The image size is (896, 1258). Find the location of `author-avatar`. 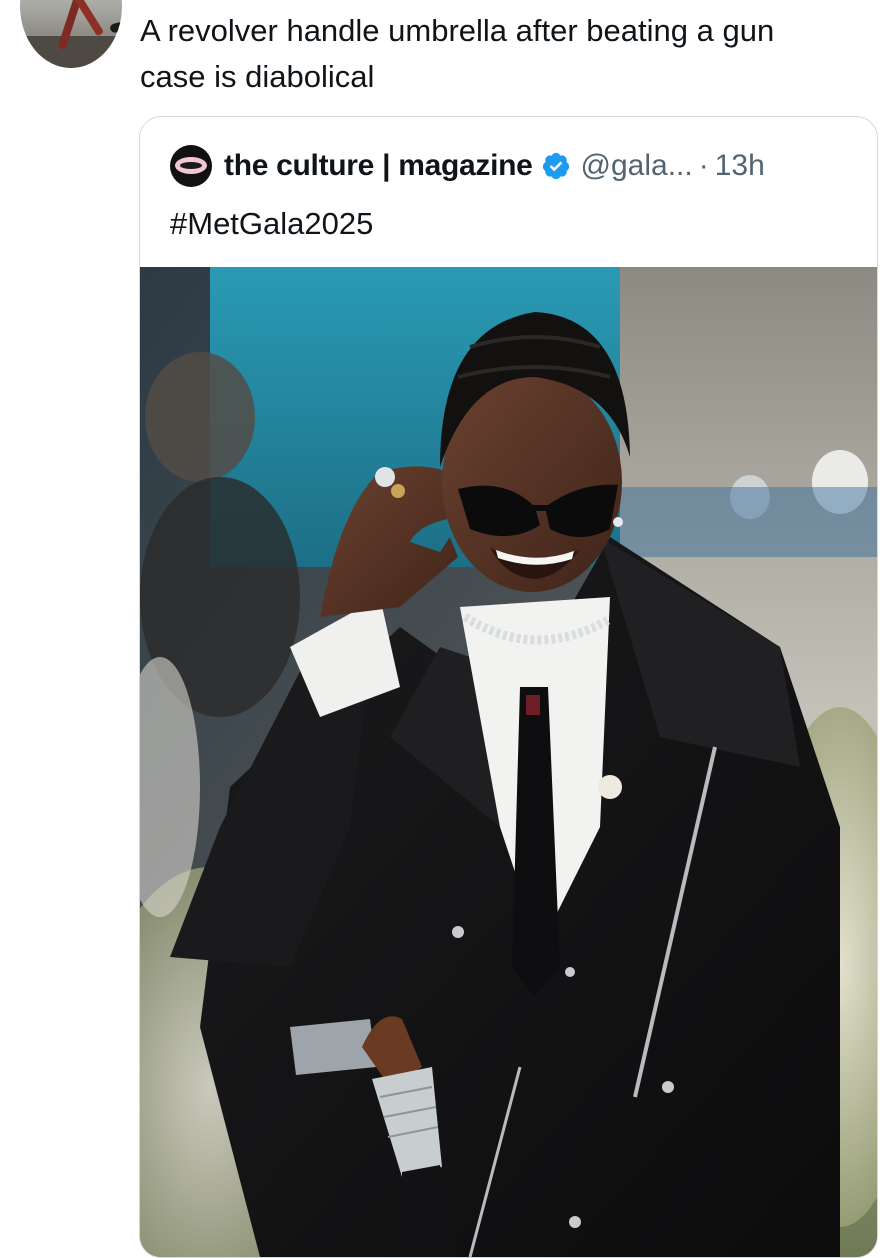

author-avatar is located at coordinates (71, 34).